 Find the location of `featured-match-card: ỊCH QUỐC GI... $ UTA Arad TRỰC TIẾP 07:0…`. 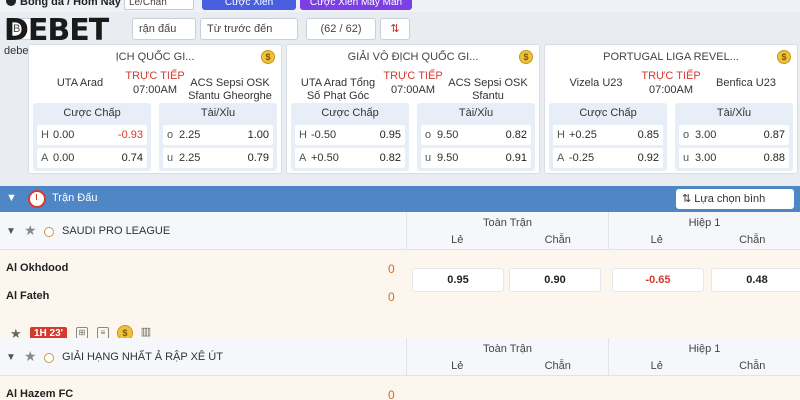

featured-match-card: ỊCH QUỐC GI... $ UTA Arad TRỰC TIẾP 07:0… is located at coordinates (155, 109).